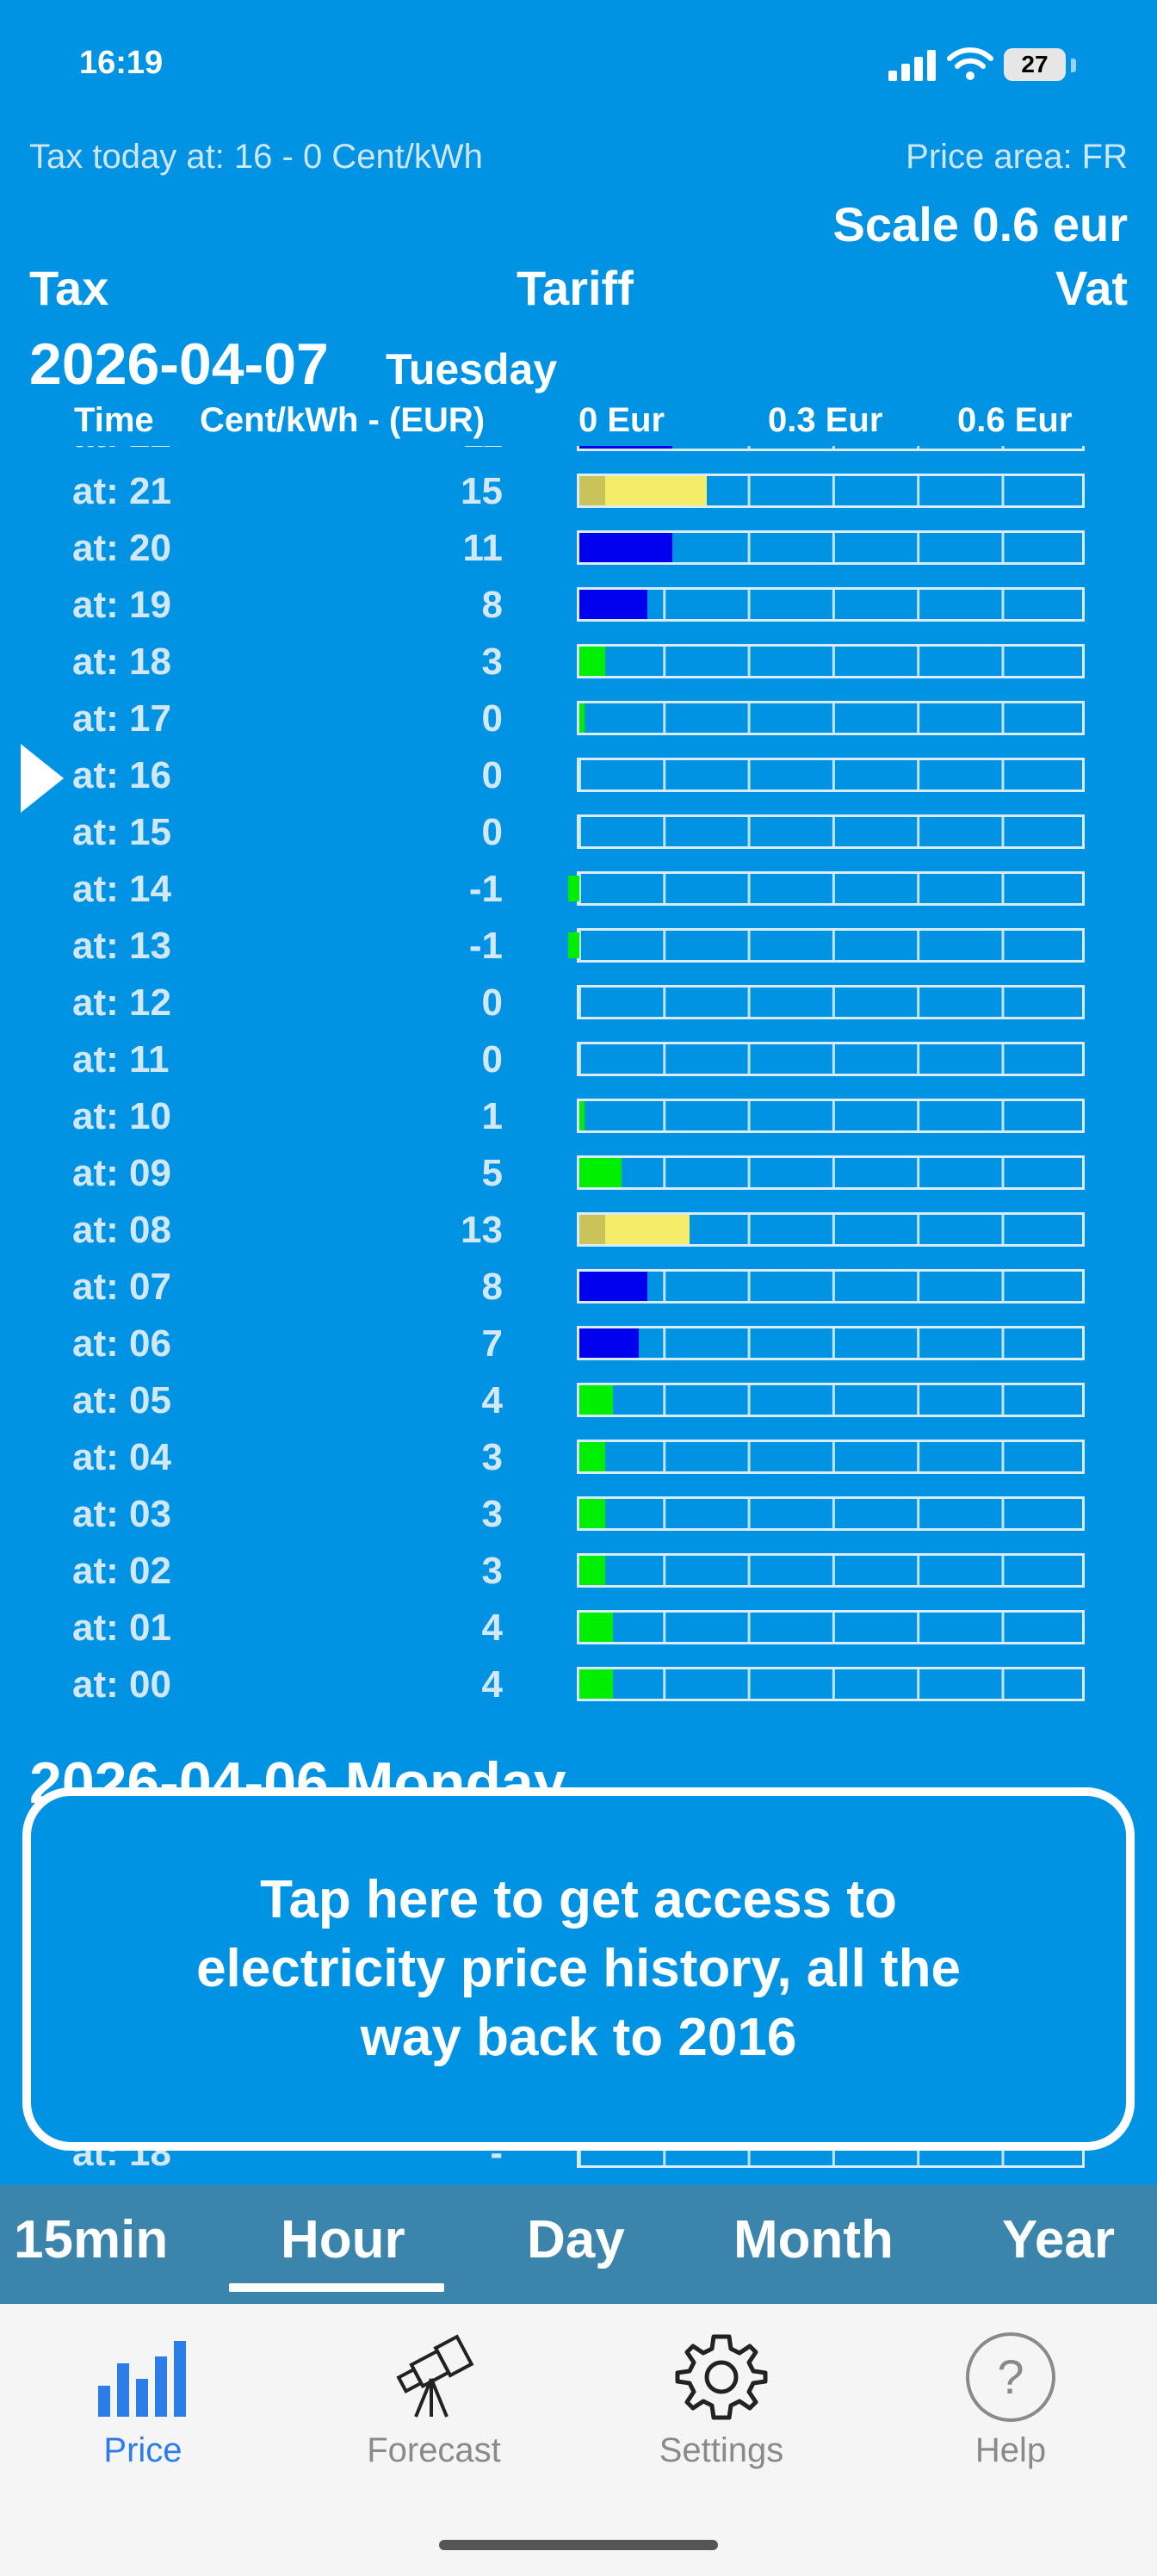  Describe the element at coordinates (256, 157) in the screenshot. I see `tax-today-info: Tax today at: 16 - 0 Cent/kWh` at that location.